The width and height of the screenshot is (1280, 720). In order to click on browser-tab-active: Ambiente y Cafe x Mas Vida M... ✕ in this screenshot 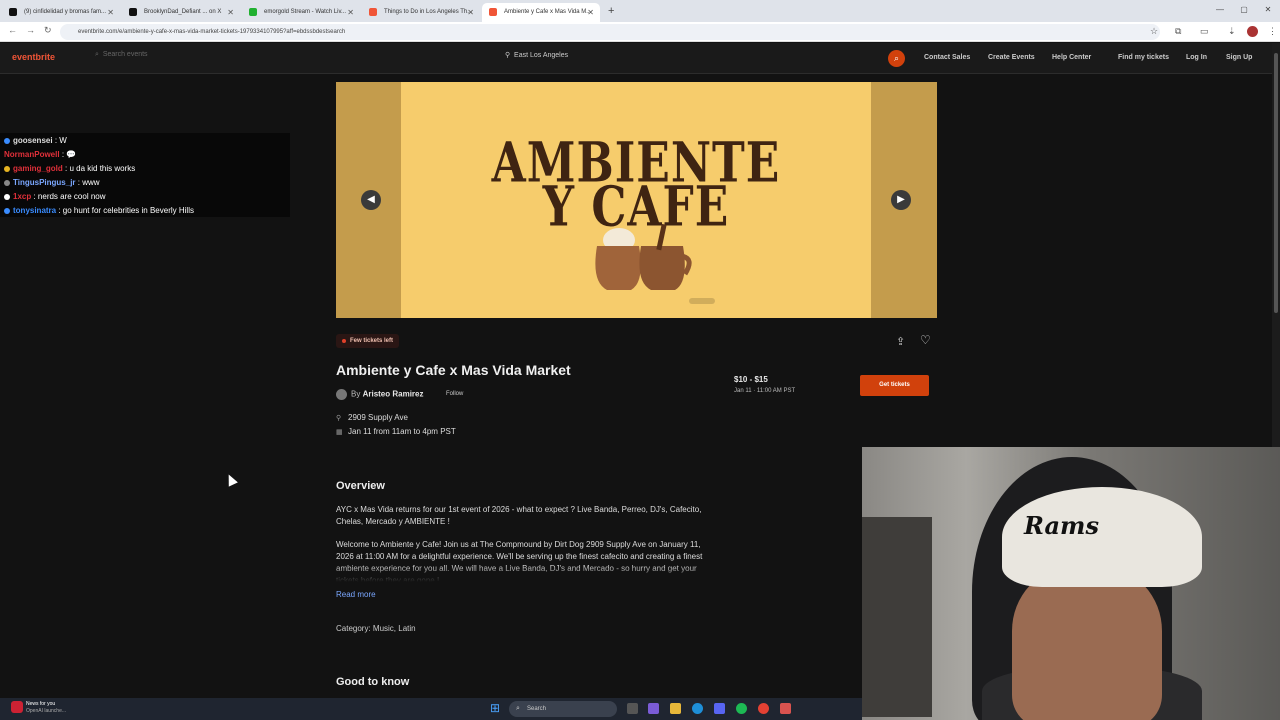, I will do `click(541, 12)`.